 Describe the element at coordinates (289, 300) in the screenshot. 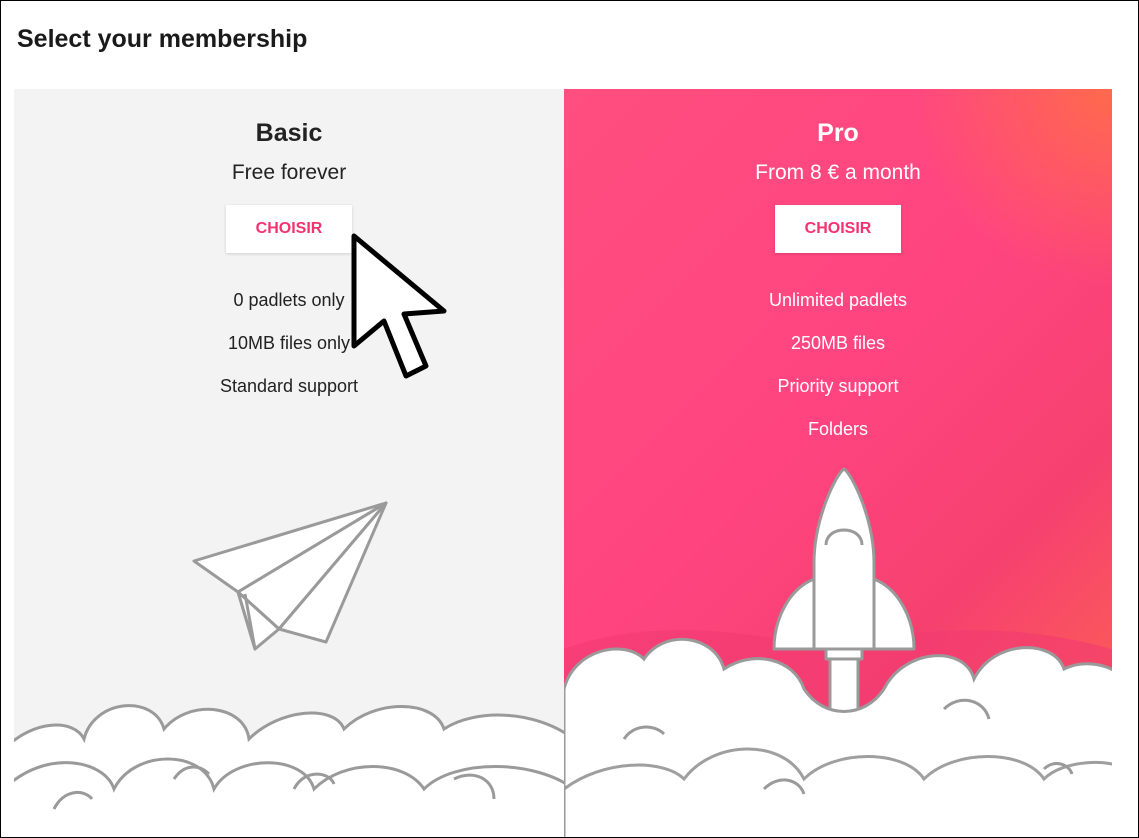

I see `feature-item: 0 padlets only` at that location.